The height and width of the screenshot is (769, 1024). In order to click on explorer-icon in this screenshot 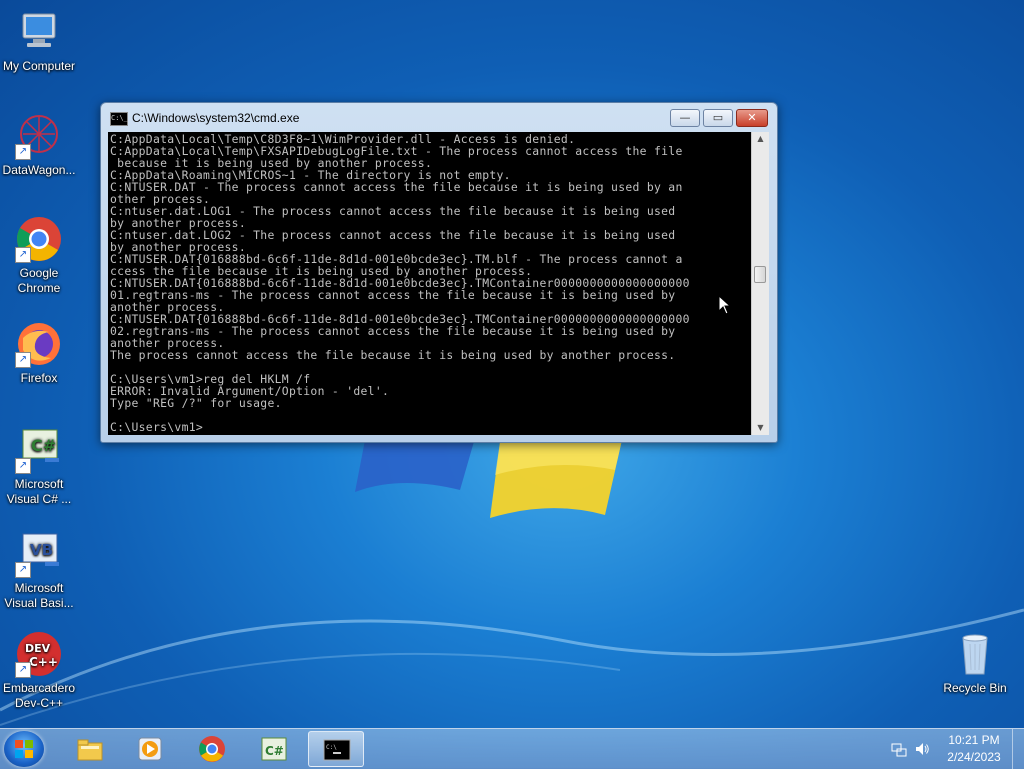, I will do `click(90, 750)`.